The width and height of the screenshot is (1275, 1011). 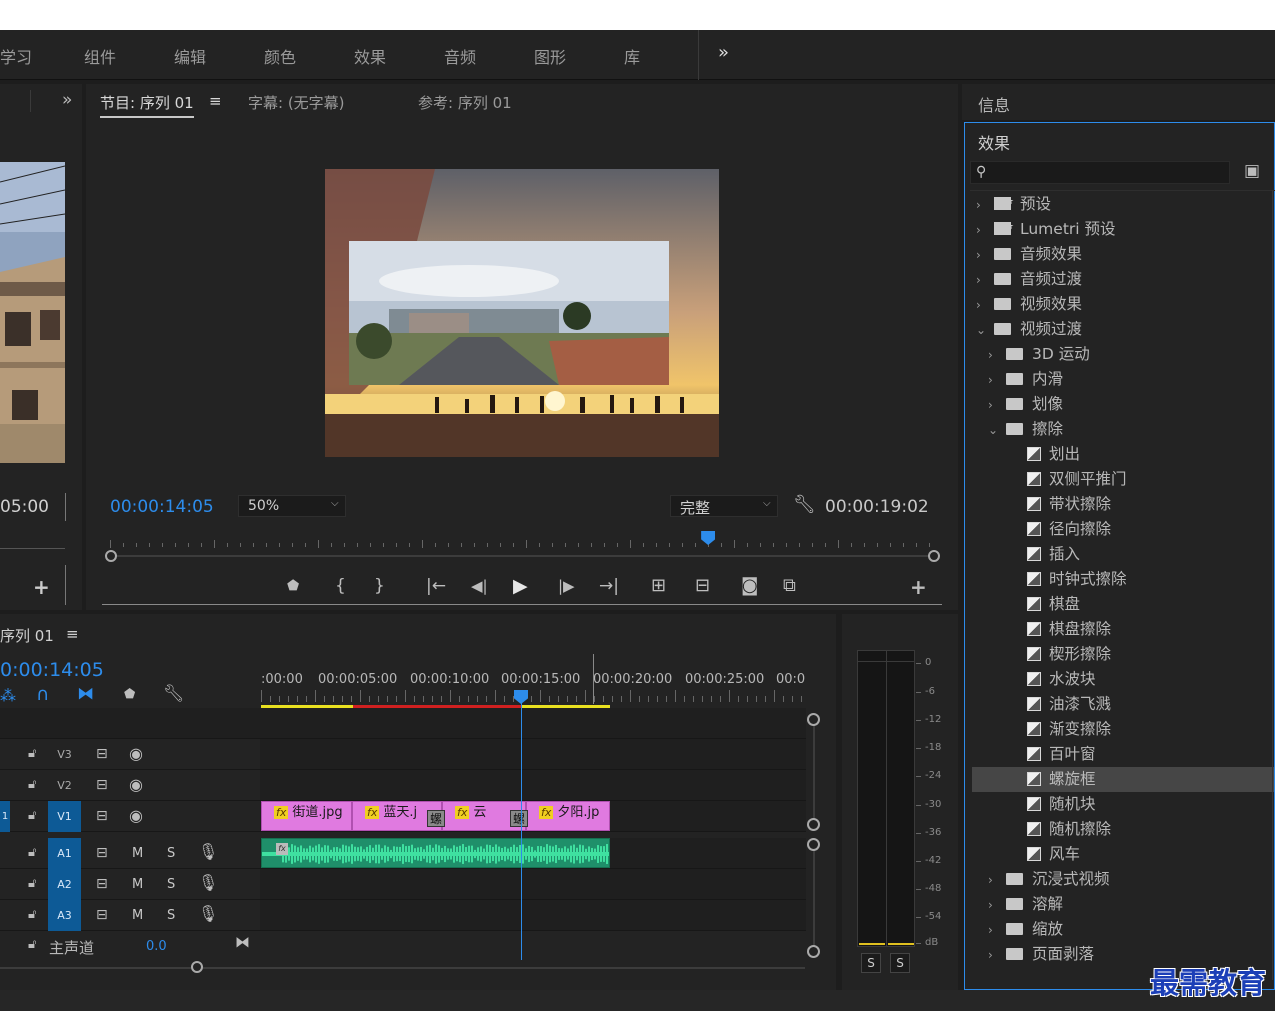 I want to click on effect-item: 螺旋框, so click(x=1123, y=779).